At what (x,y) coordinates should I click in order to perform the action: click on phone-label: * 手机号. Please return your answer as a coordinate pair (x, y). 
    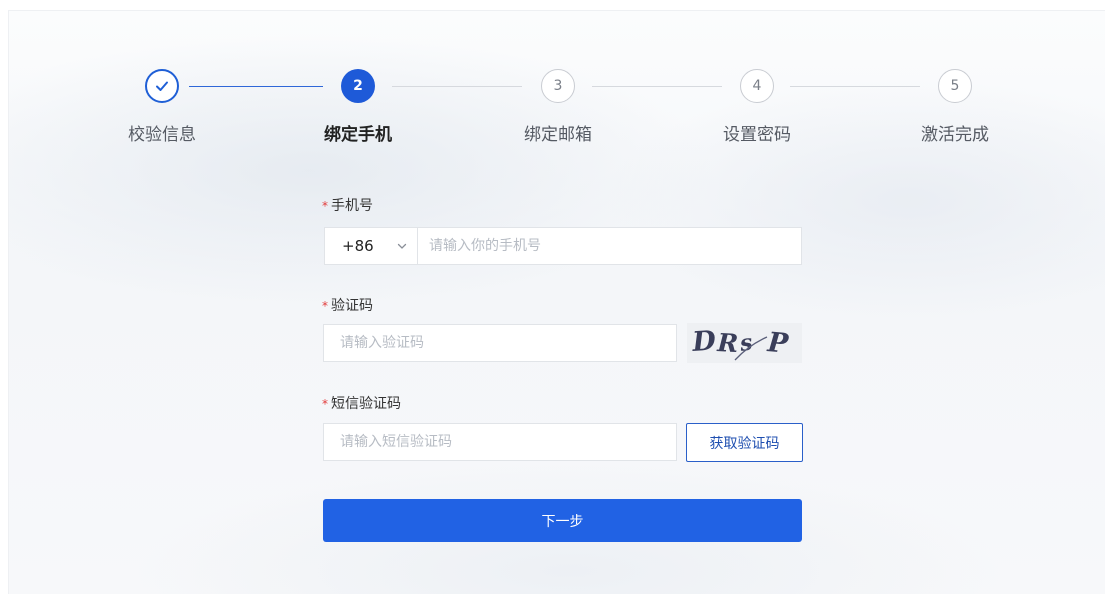
    Looking at the image, I should click on (347, 205).